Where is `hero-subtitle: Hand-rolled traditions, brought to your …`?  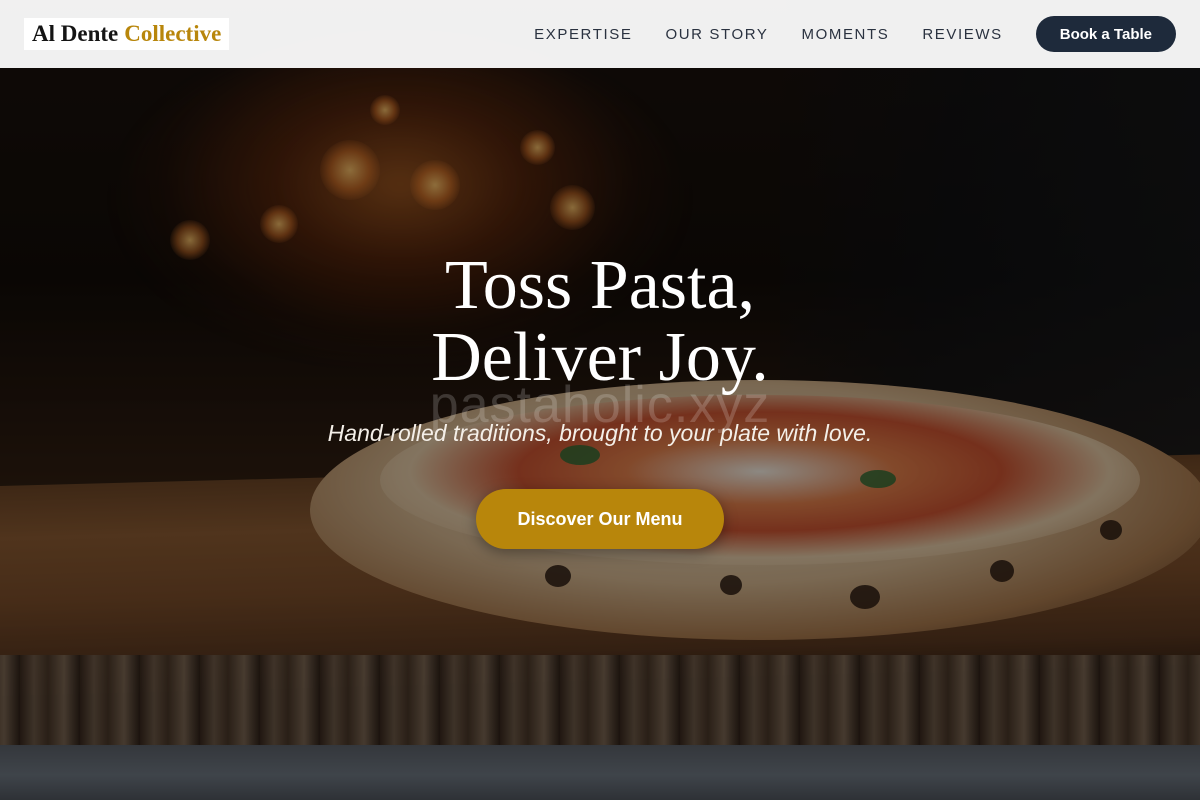
hero-subtitle: Hand-rolled traditions, brought to your … is located at coordinates (600, 433).